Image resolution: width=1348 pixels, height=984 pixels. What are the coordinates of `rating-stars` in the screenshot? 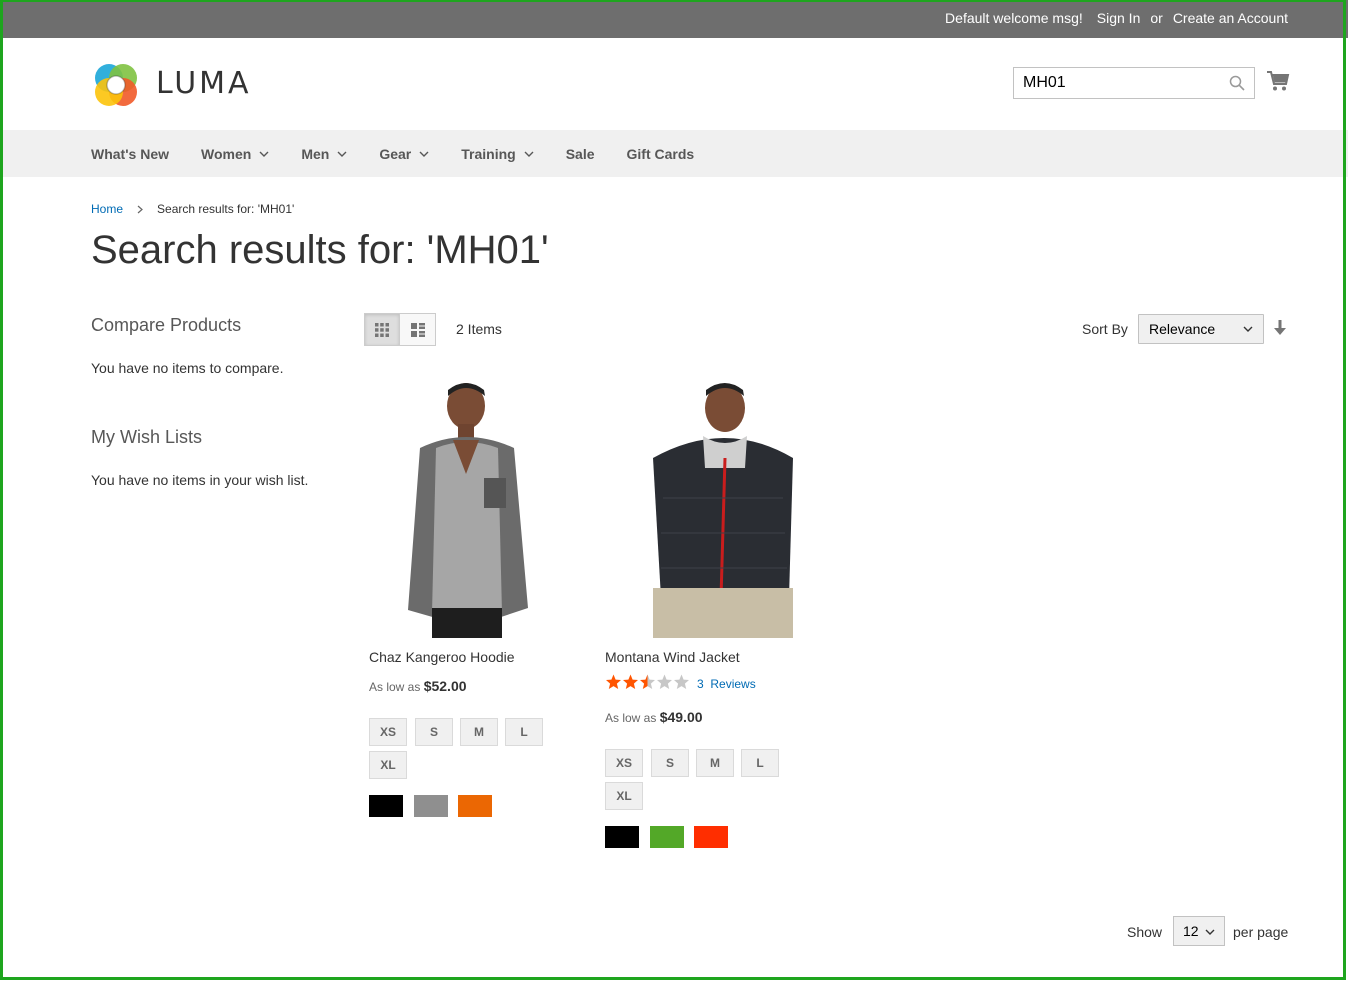 It's located at (647, 682).